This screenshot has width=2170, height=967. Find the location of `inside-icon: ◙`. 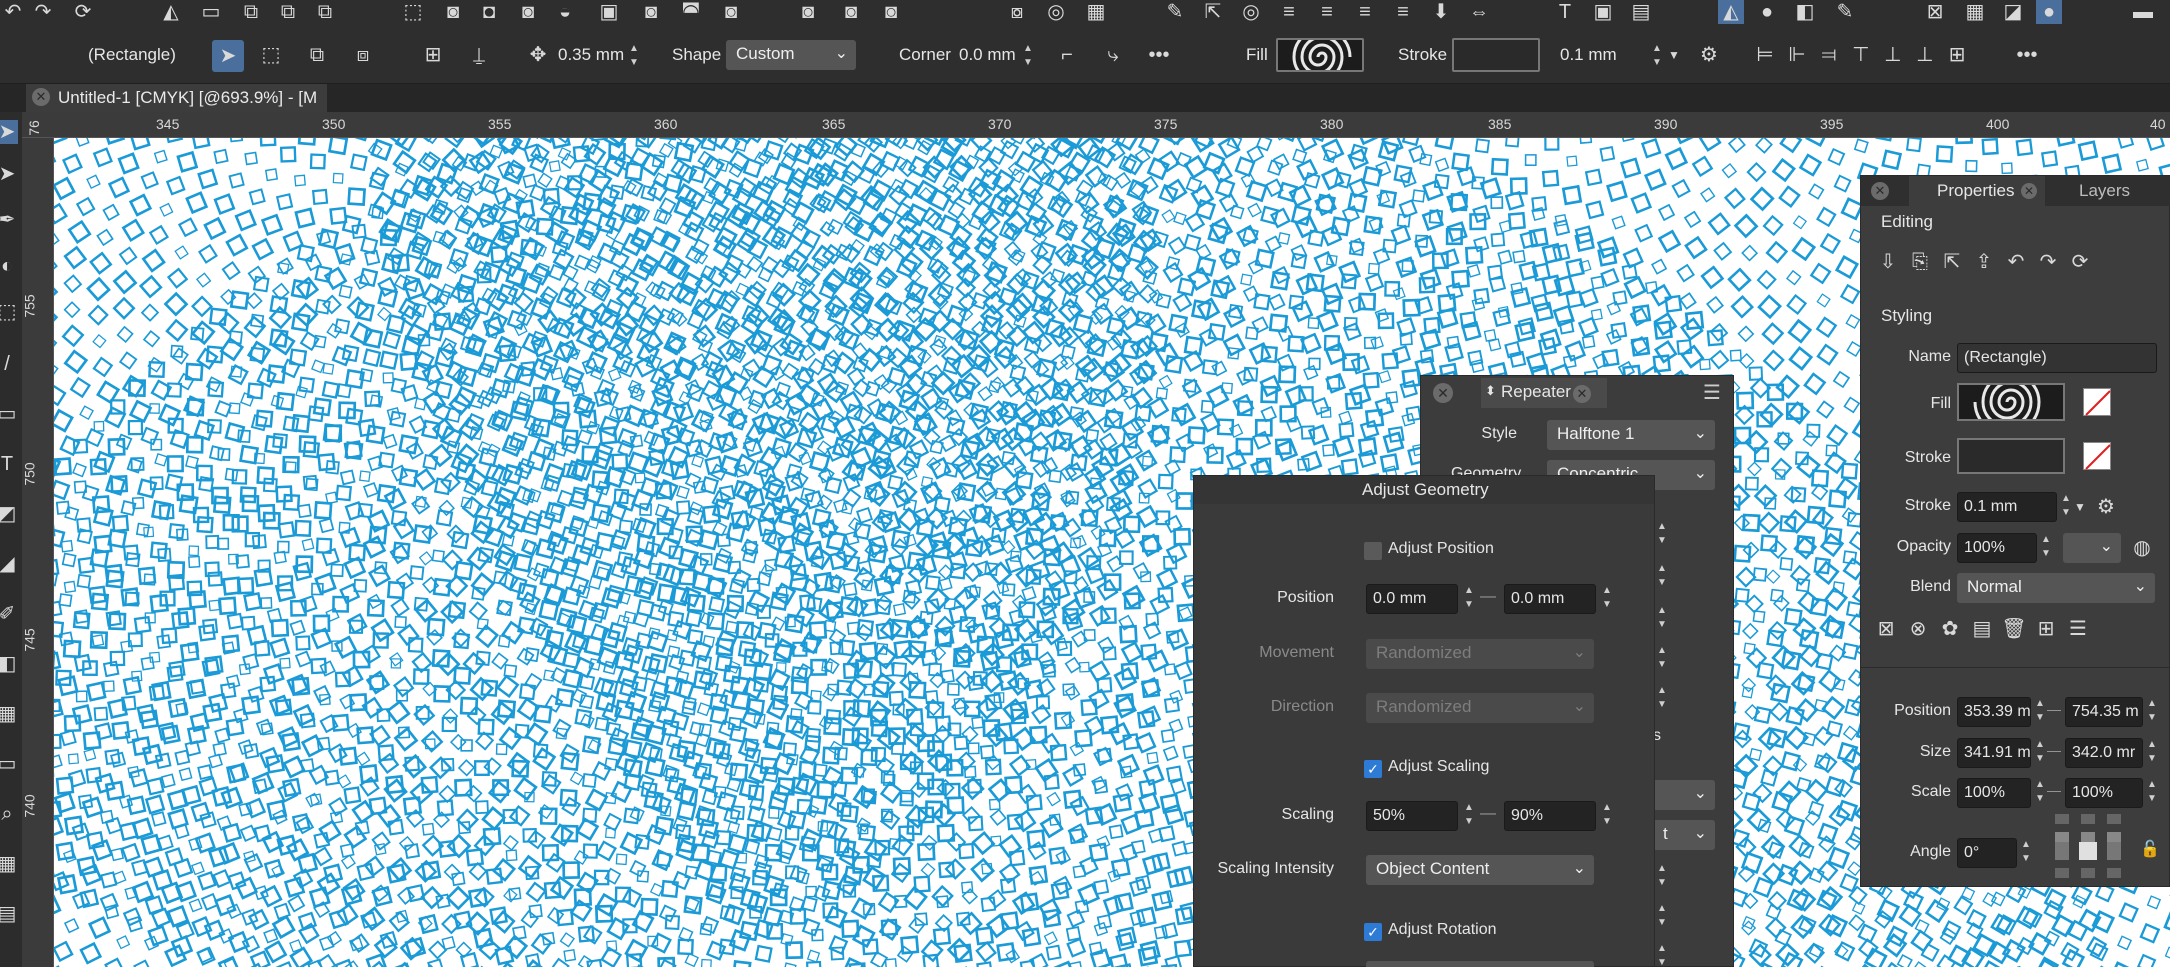

inside-icon: ◙ is located at coordinates (891, 12).